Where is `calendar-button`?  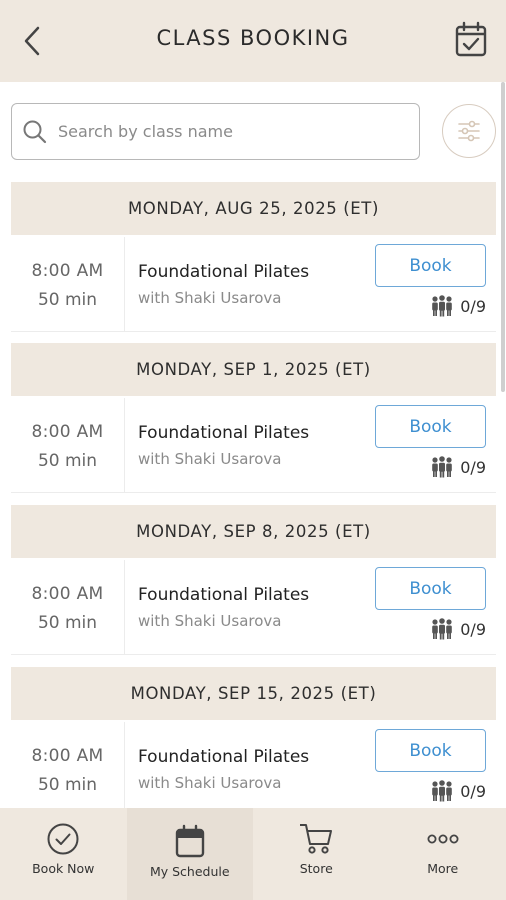 calendar-button is located at coordinates (471, 39).